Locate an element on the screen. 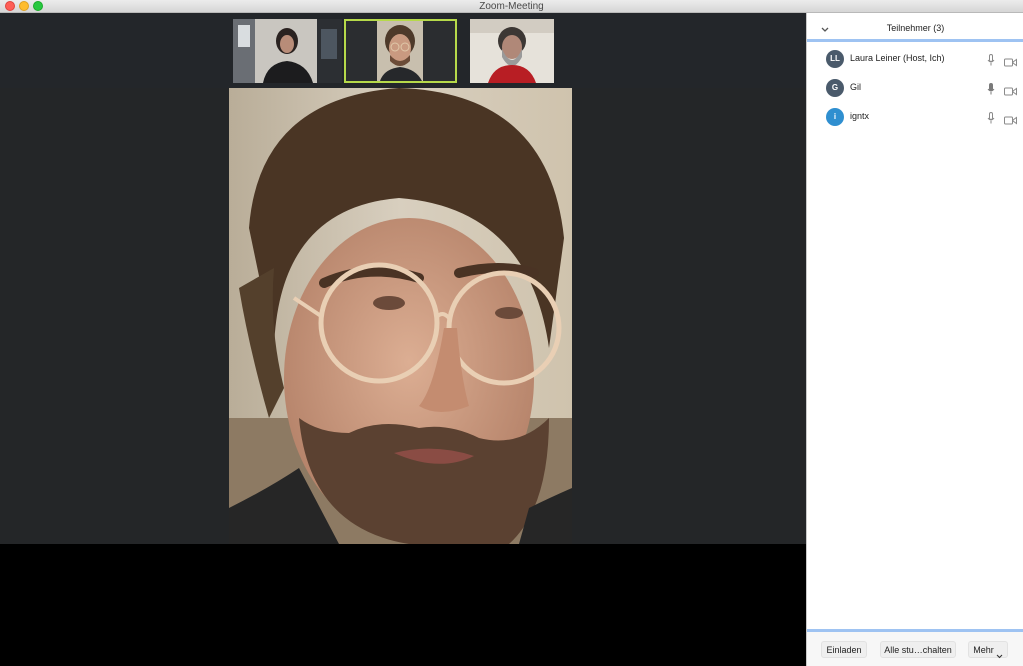 The image size is (1023, 666). participant-row: G Gil is located at coordinates (915, 88).